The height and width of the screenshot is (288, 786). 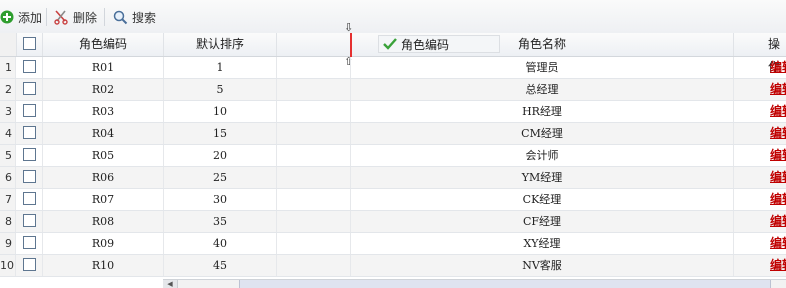 I want to click on row-number-header, so click(x=8, y=44).